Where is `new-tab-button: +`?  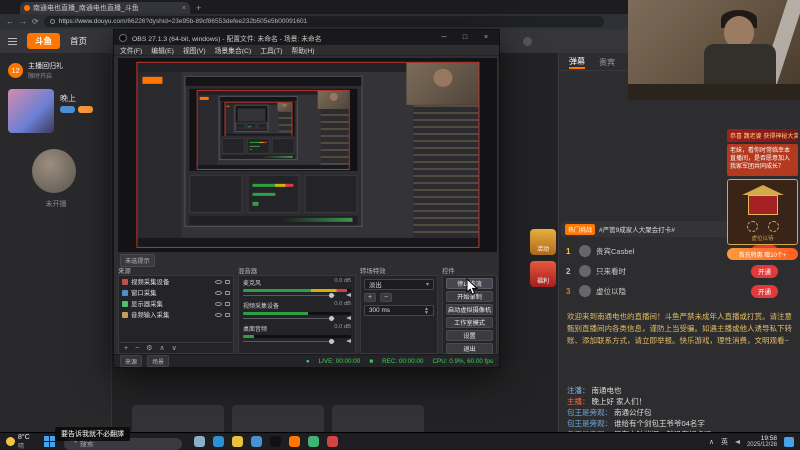
new-tab-button: + is located at coordinates (198, 8).